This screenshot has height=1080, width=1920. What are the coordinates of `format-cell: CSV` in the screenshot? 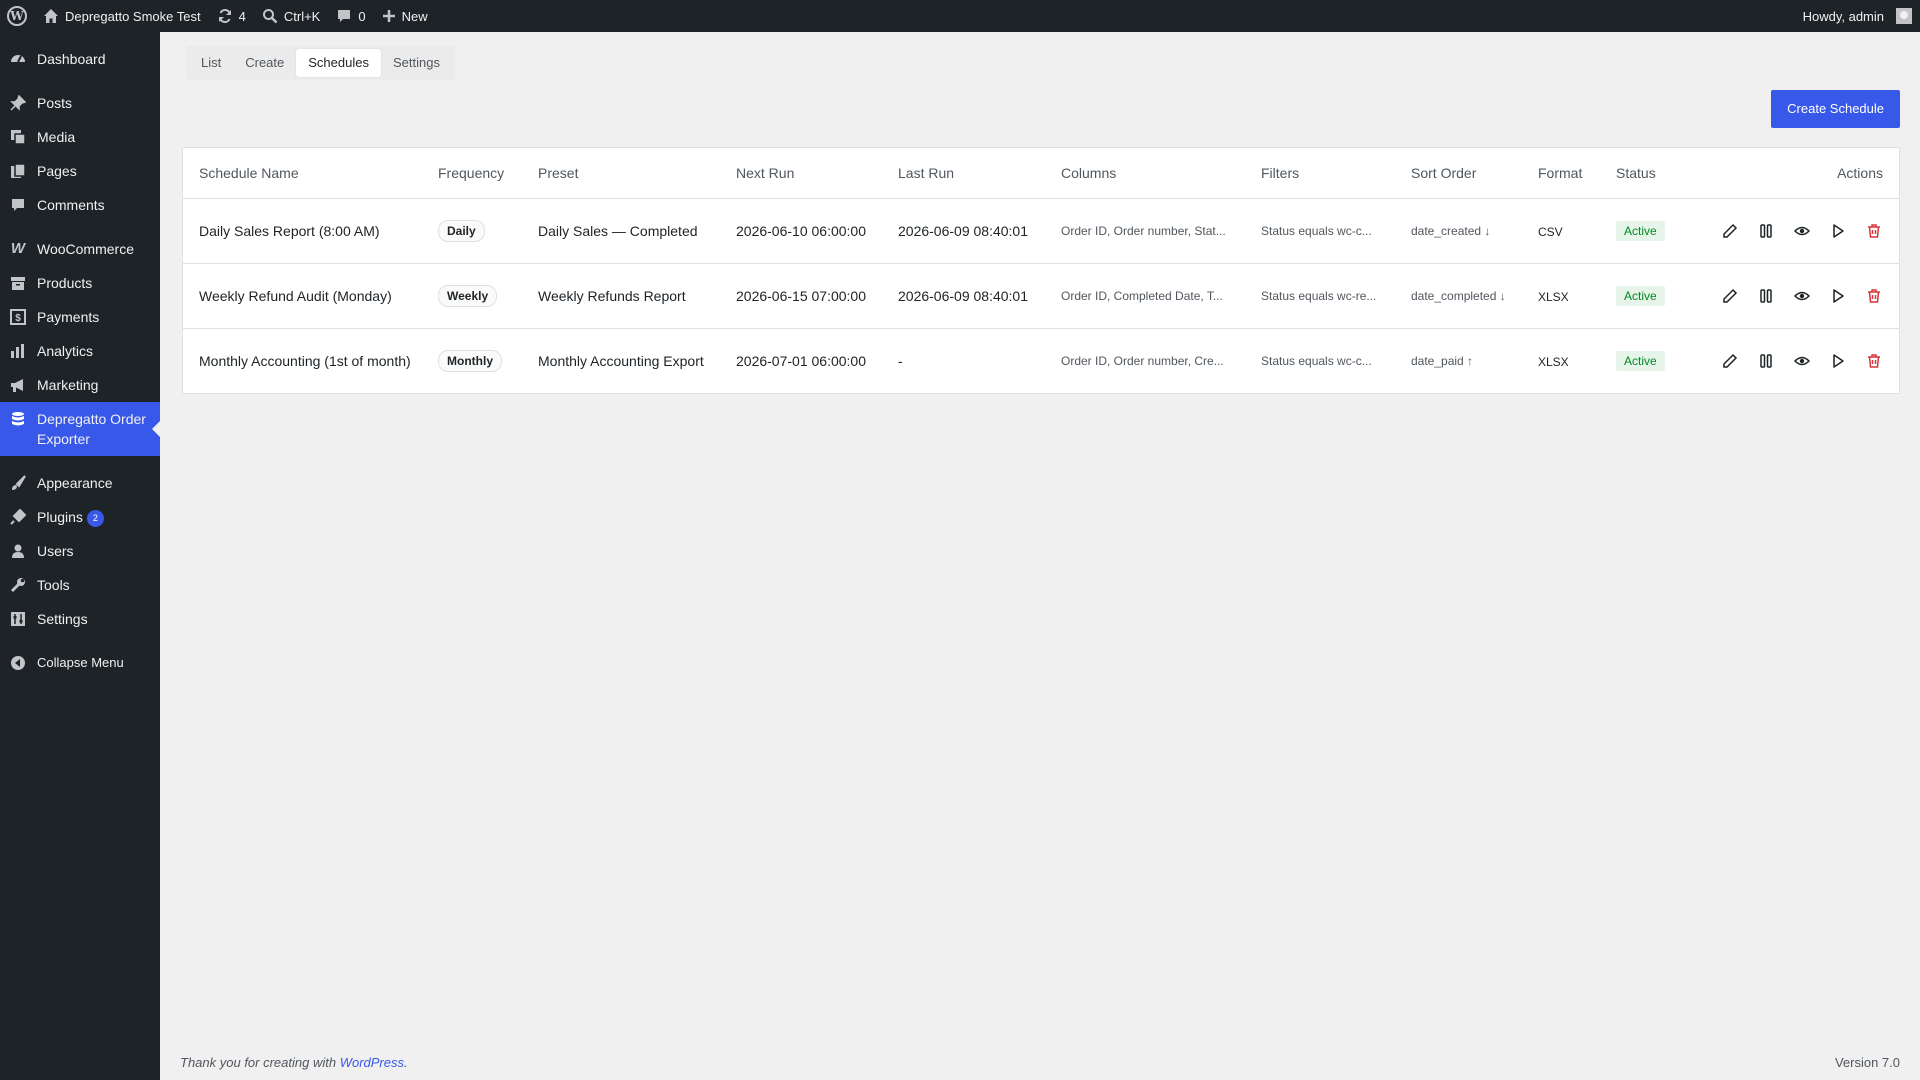 It's located at (1567, 230).